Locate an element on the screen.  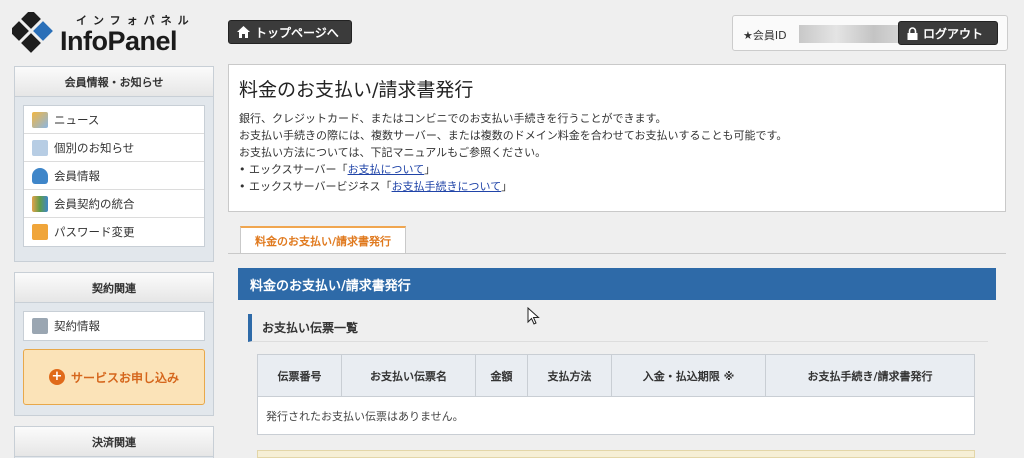
key-icon is located at coordinates (40, 119).